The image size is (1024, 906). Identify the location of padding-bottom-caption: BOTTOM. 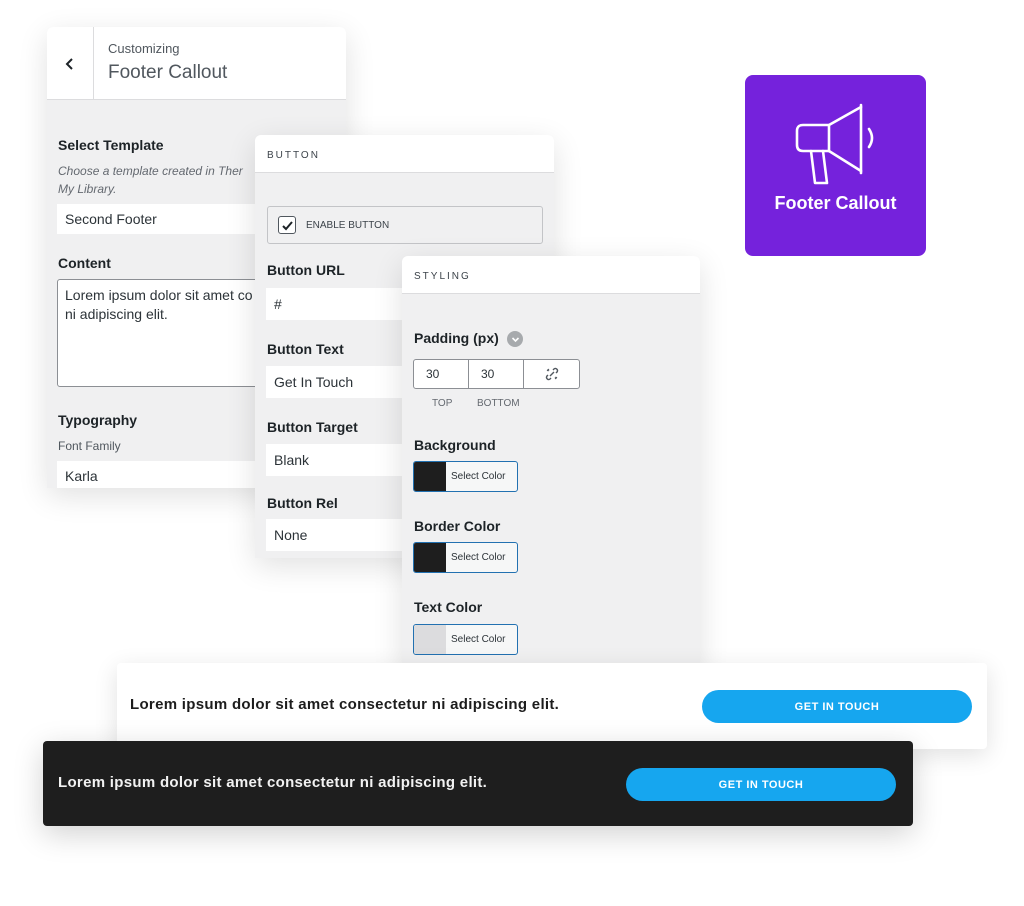
(498, 403).